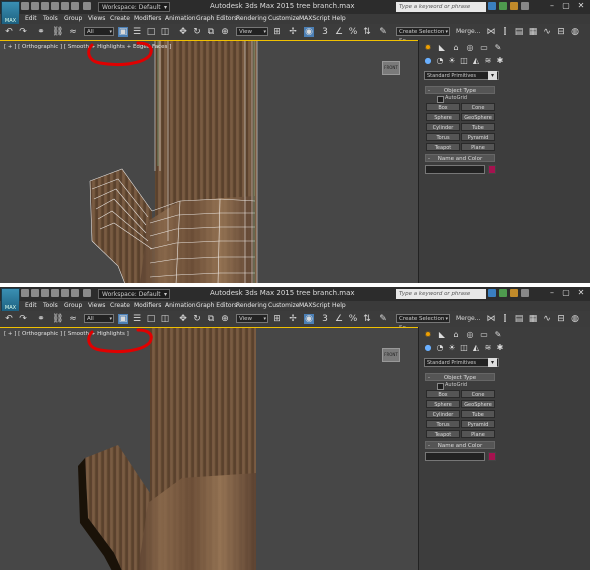 The height and width of the screenshot is (571, 590). What do you see at coordinates (443, 434) in the screenshot?
I see `teapot-button: Teapot` at bounding box center [443, 434].